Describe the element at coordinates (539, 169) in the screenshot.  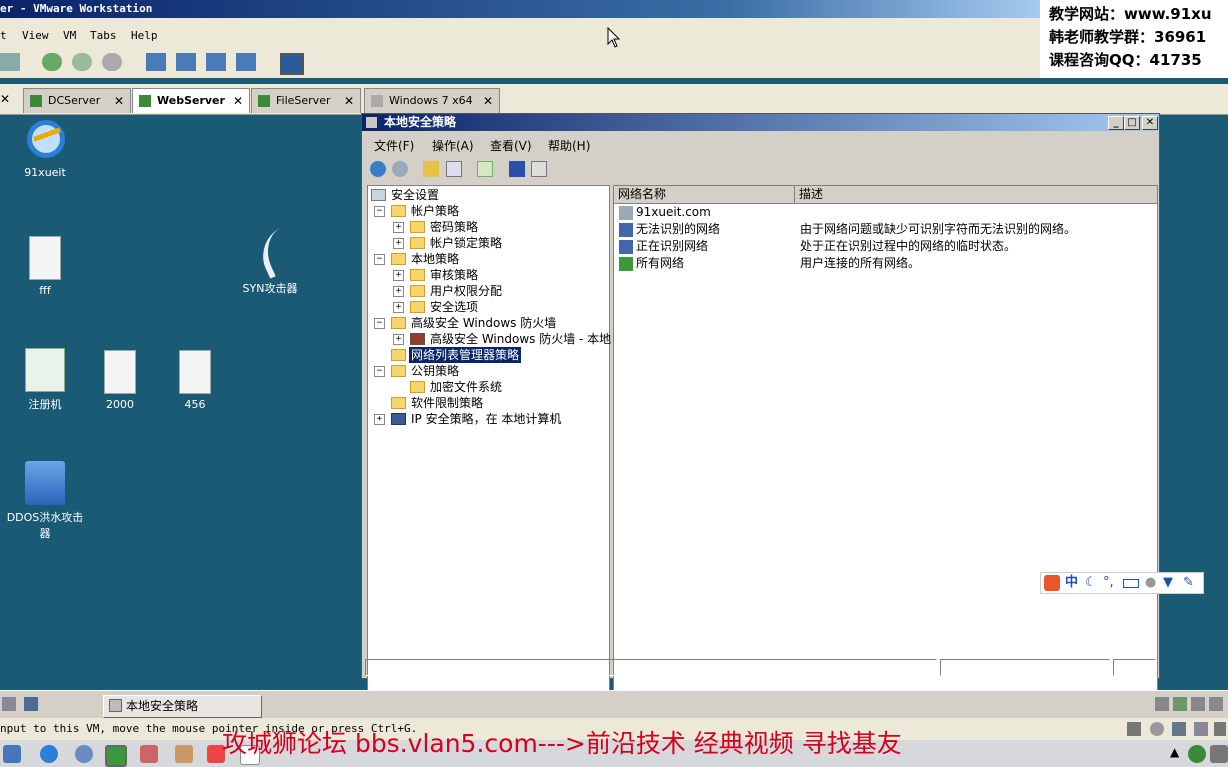
I see `properties-icon` at that location.